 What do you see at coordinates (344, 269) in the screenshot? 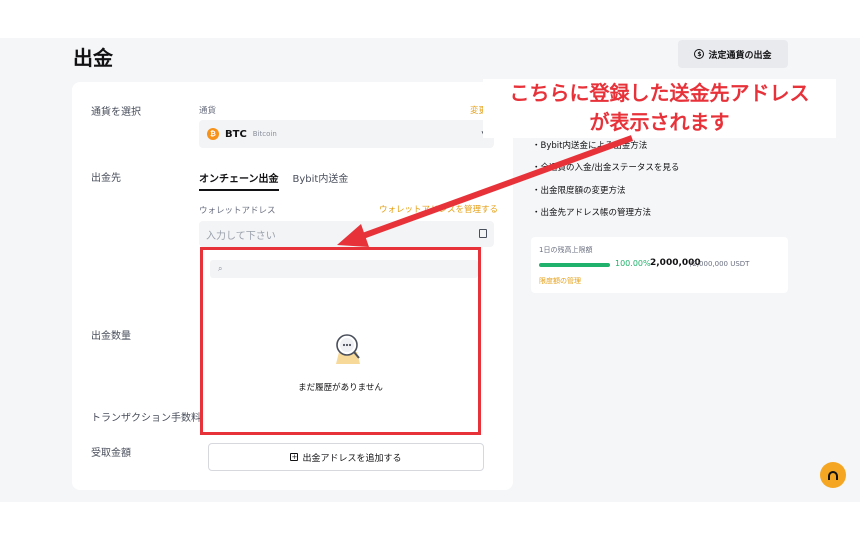
I see `address-search-input: ⌕` at bounding box center [344, 269].